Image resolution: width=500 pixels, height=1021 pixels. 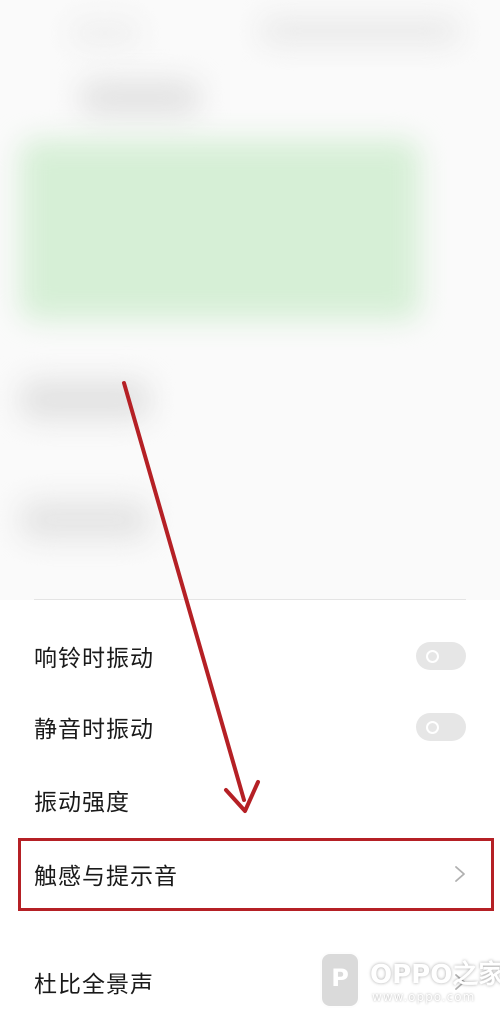 I want to click on blurred-header-text, so click(x=360, y=31).